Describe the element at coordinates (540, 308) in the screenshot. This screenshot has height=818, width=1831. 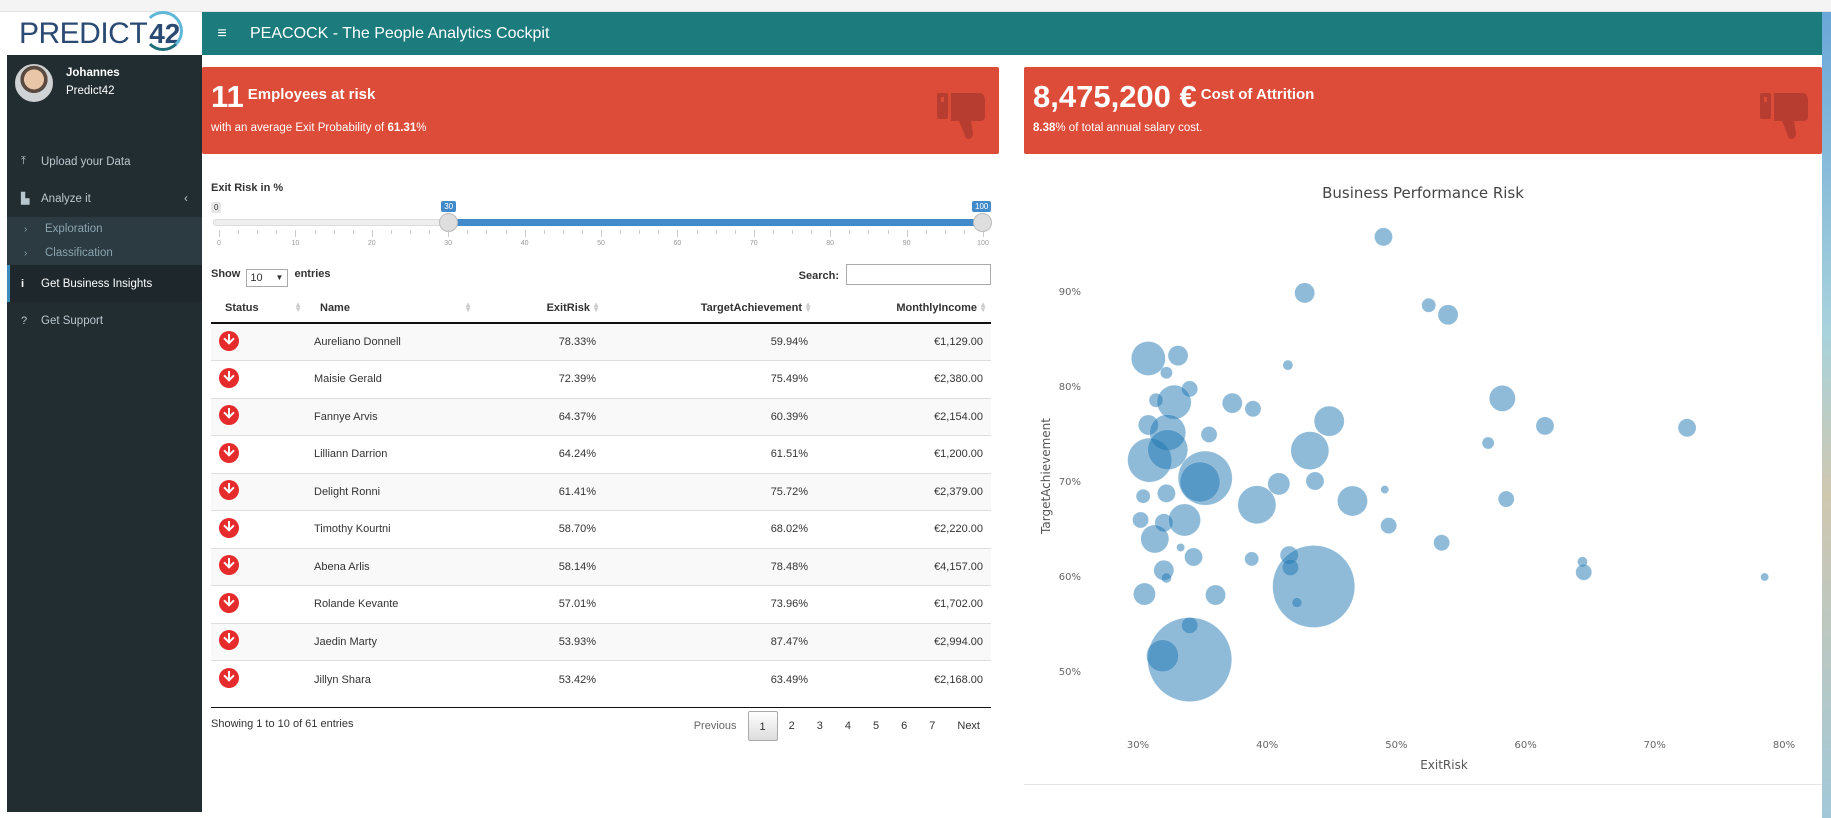
I see `column-header-exitrisk: ExitRisk ▲ ▼` at that location.